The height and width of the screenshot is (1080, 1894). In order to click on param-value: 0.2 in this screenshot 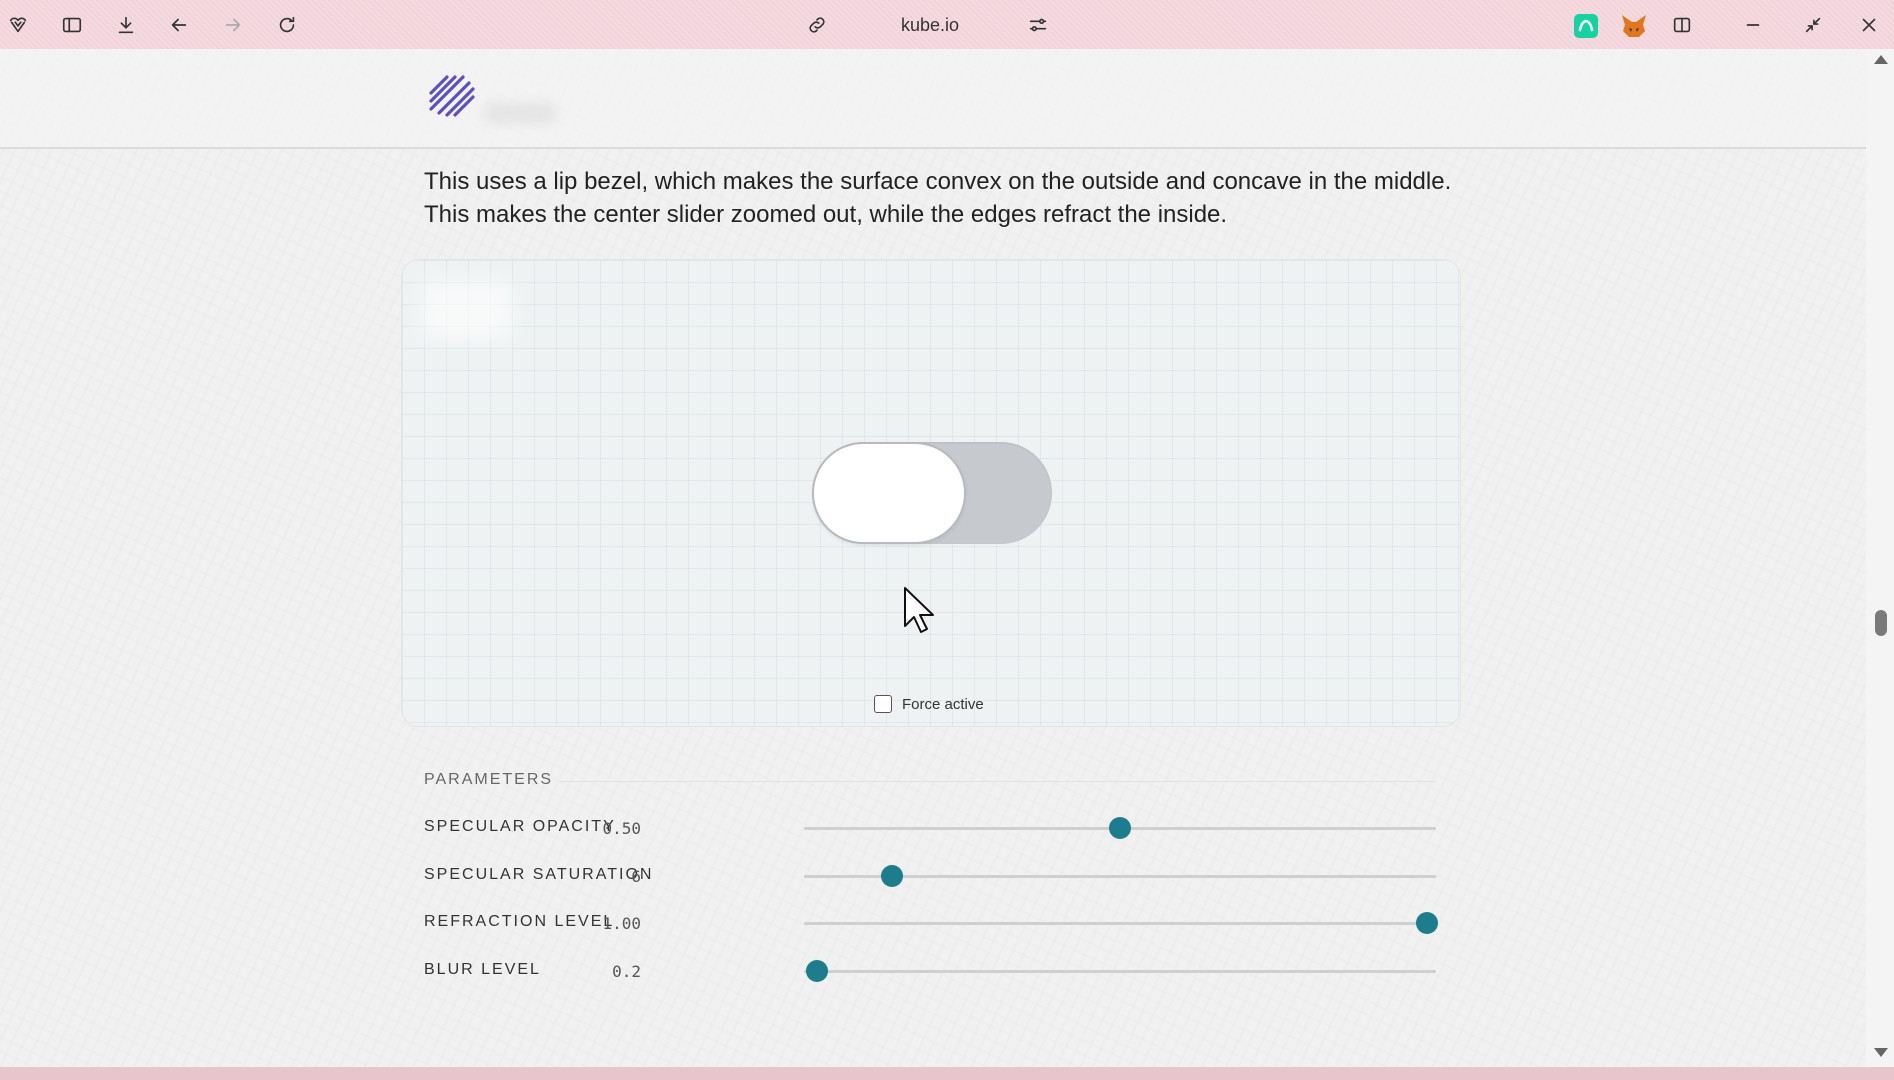, I will do `click(626, 971)`.